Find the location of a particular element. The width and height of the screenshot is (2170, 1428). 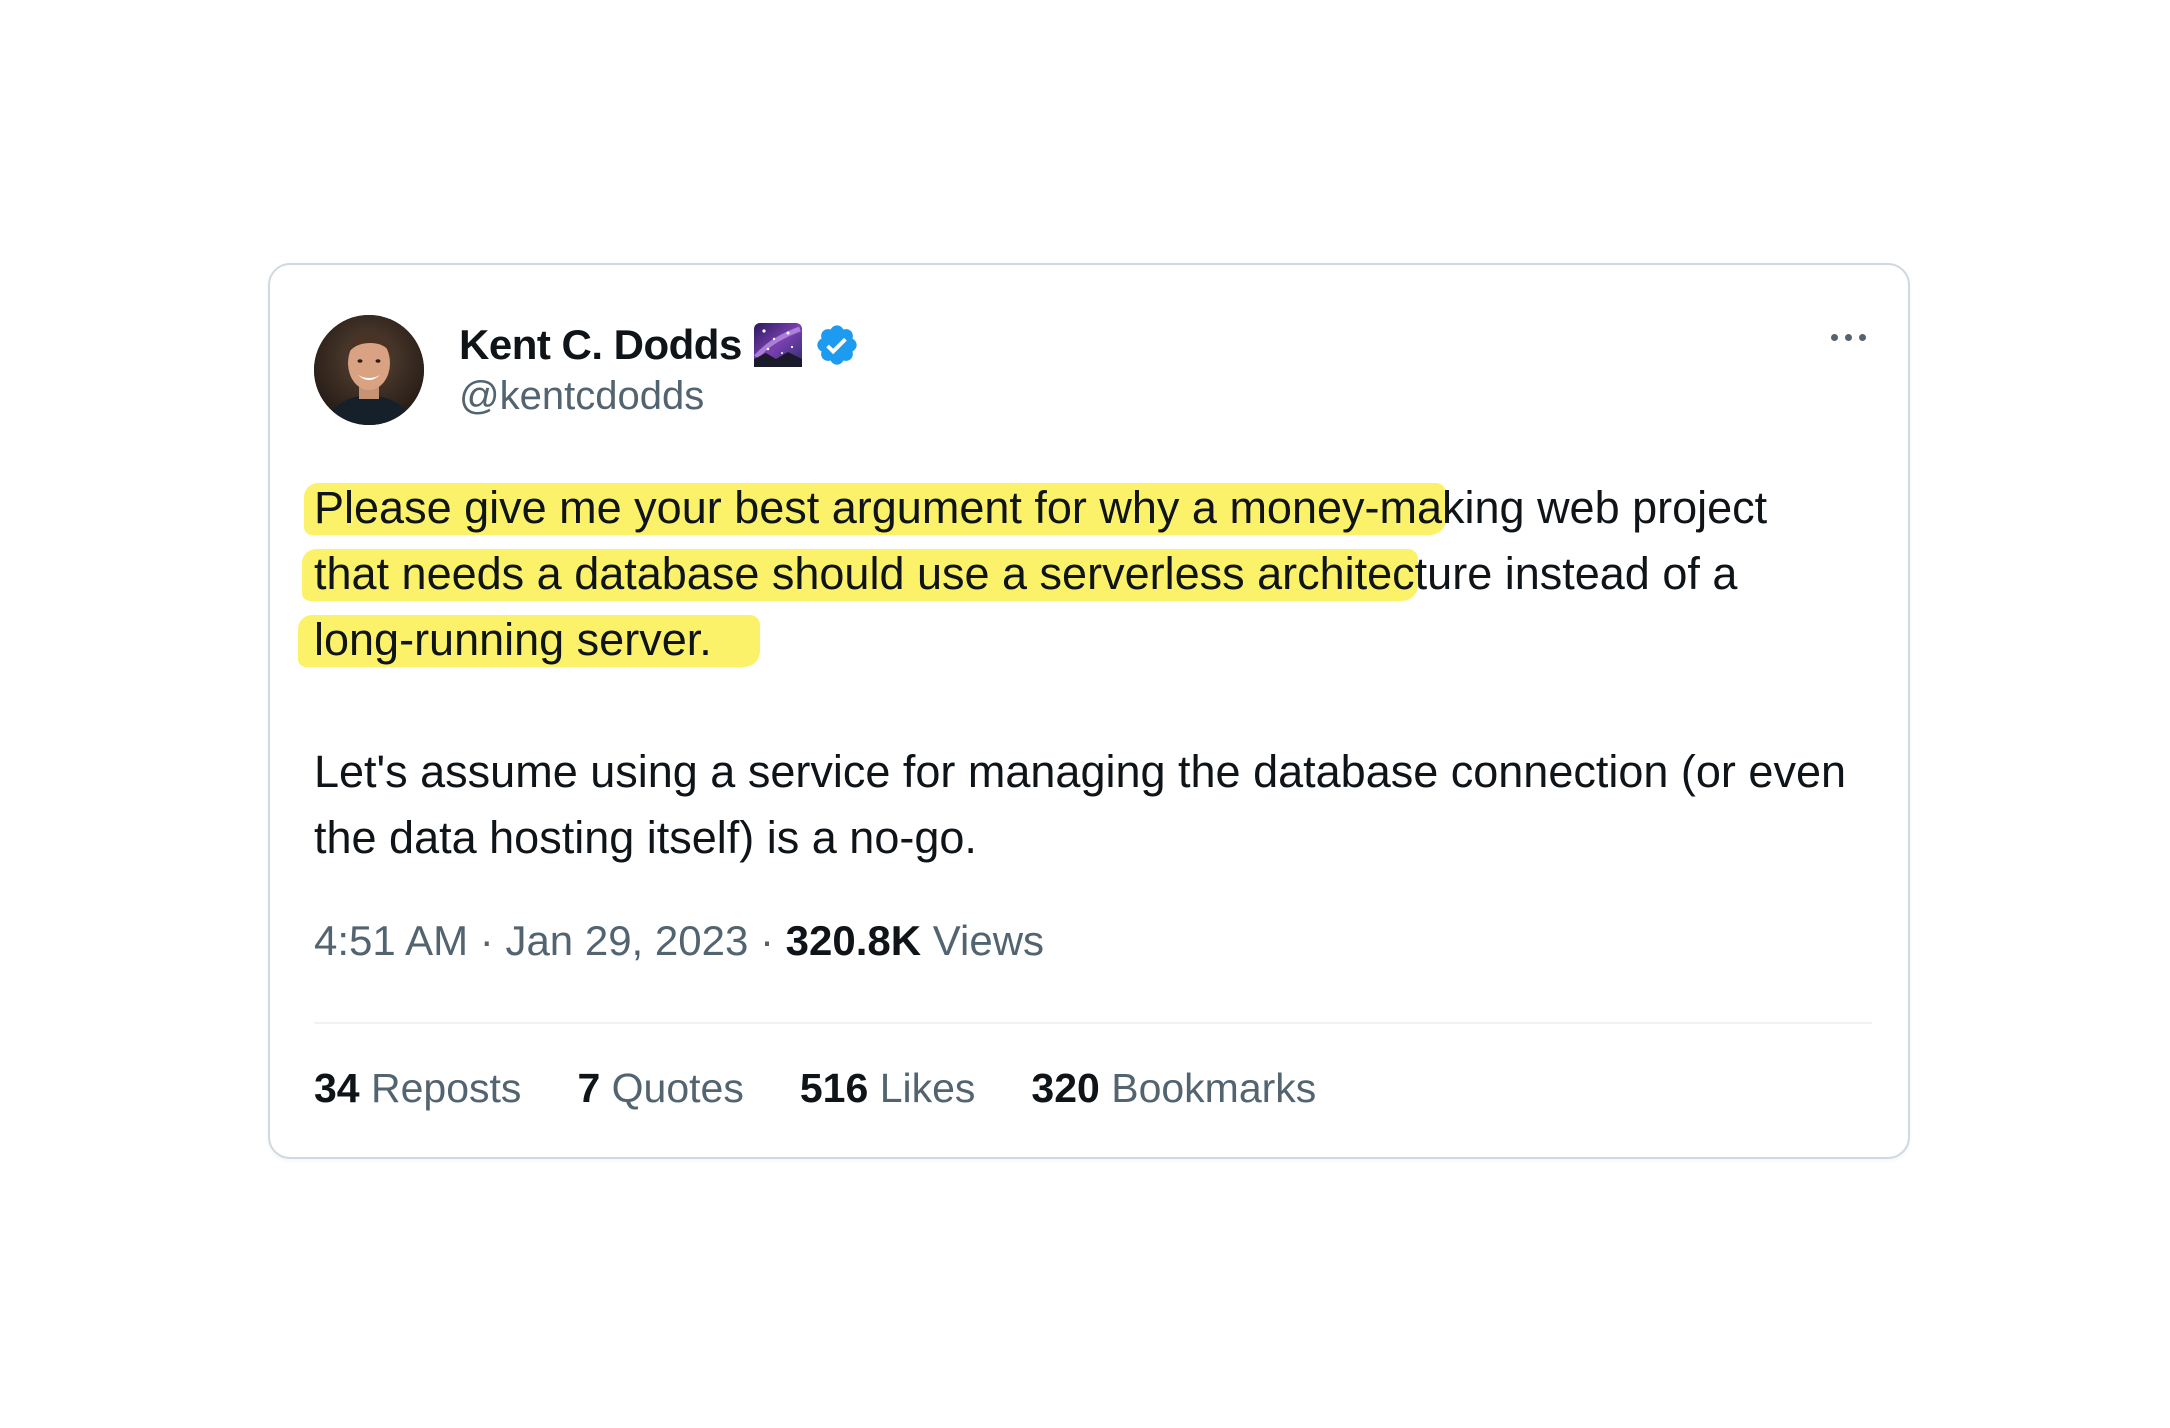

more-options-icon is located at coordinates (1834, 337).